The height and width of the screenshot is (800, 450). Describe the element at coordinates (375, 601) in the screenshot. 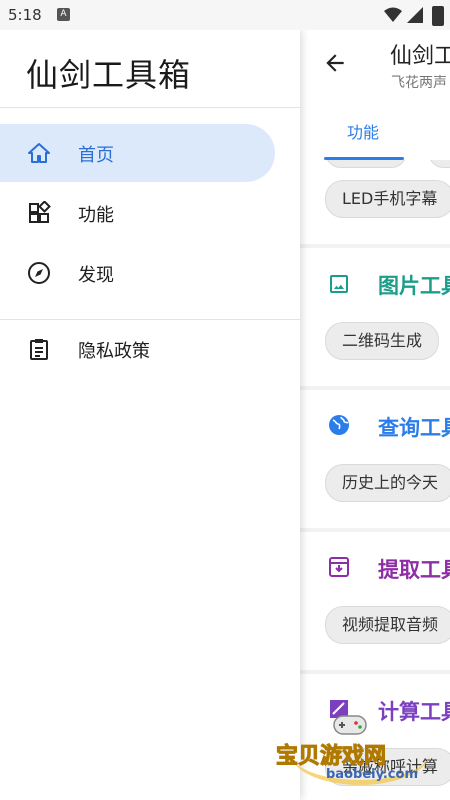

I see `section-extract-tools: 提取工具 视频提取音频` at that location.